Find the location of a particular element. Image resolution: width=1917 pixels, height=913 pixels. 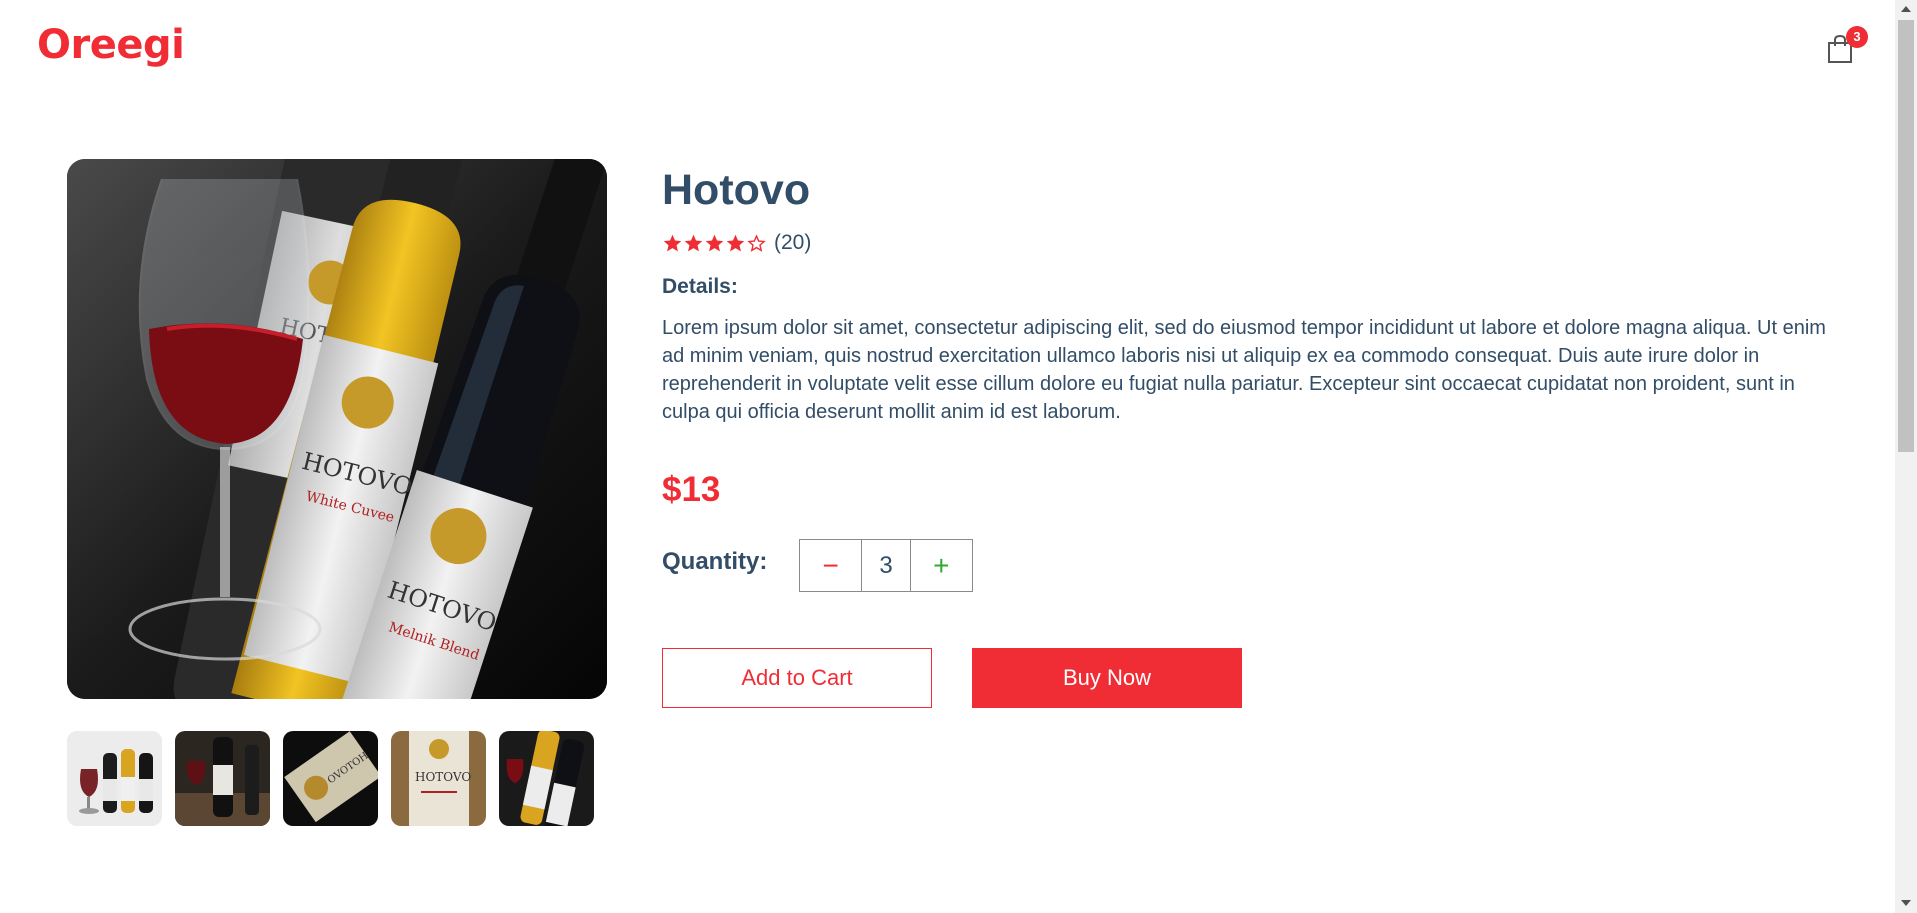

quantity-label: Quantity: is located at coordinates (715, 561).